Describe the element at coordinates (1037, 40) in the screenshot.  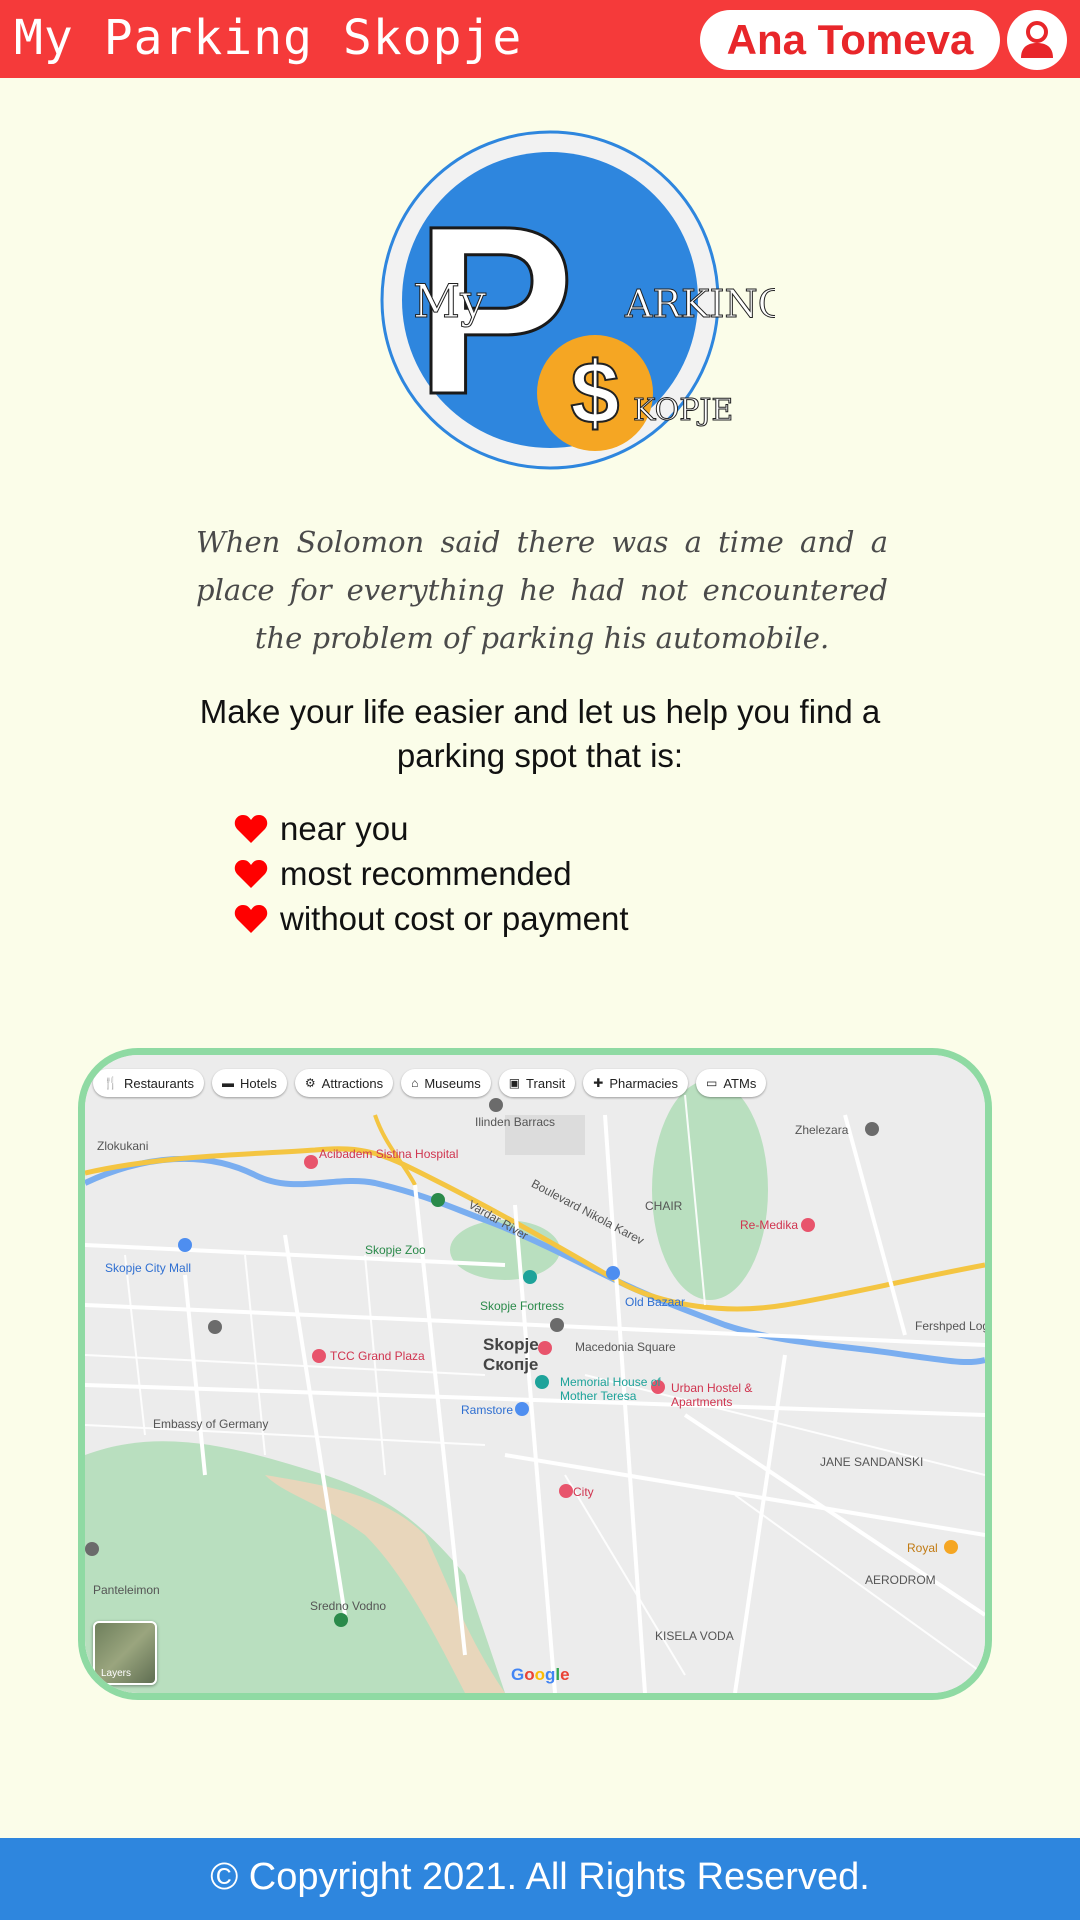
I see `user-icon` at that location.